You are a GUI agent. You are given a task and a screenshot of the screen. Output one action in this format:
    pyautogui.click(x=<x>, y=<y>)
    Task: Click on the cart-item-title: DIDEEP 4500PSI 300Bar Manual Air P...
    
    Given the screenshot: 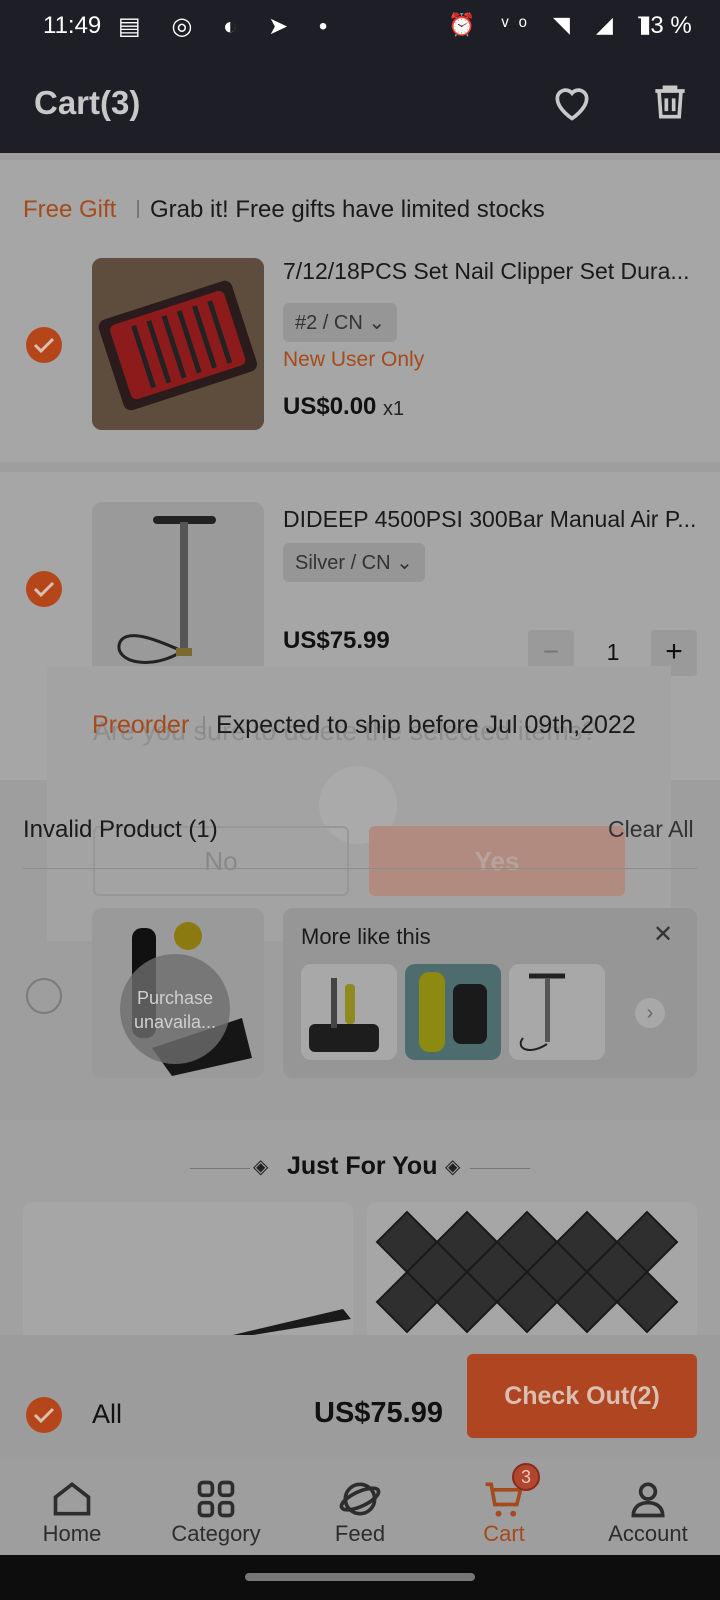 What is the action you would take?
    pyautogui.click(x=489, y=519)
    